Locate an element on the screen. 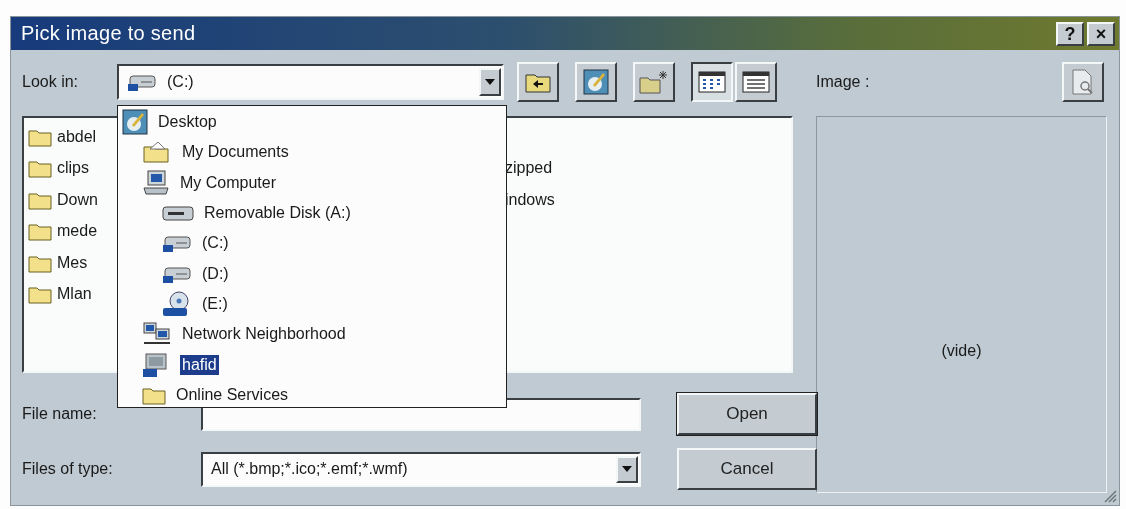  desktop-button is located at coordinates (596, 82).